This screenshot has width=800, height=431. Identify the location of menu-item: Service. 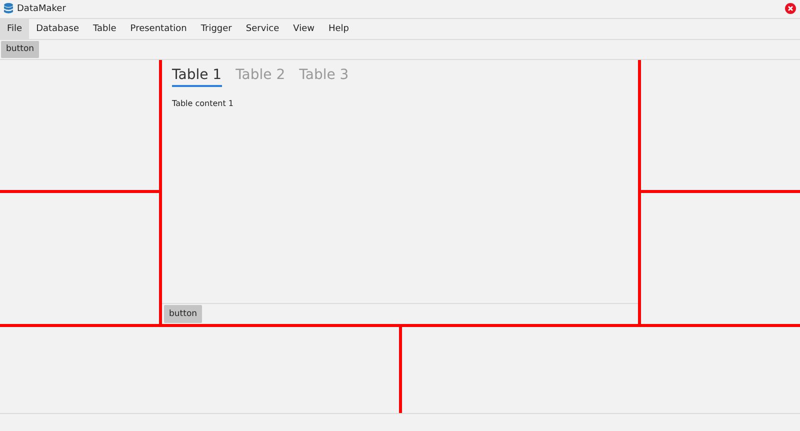
(262, 28).